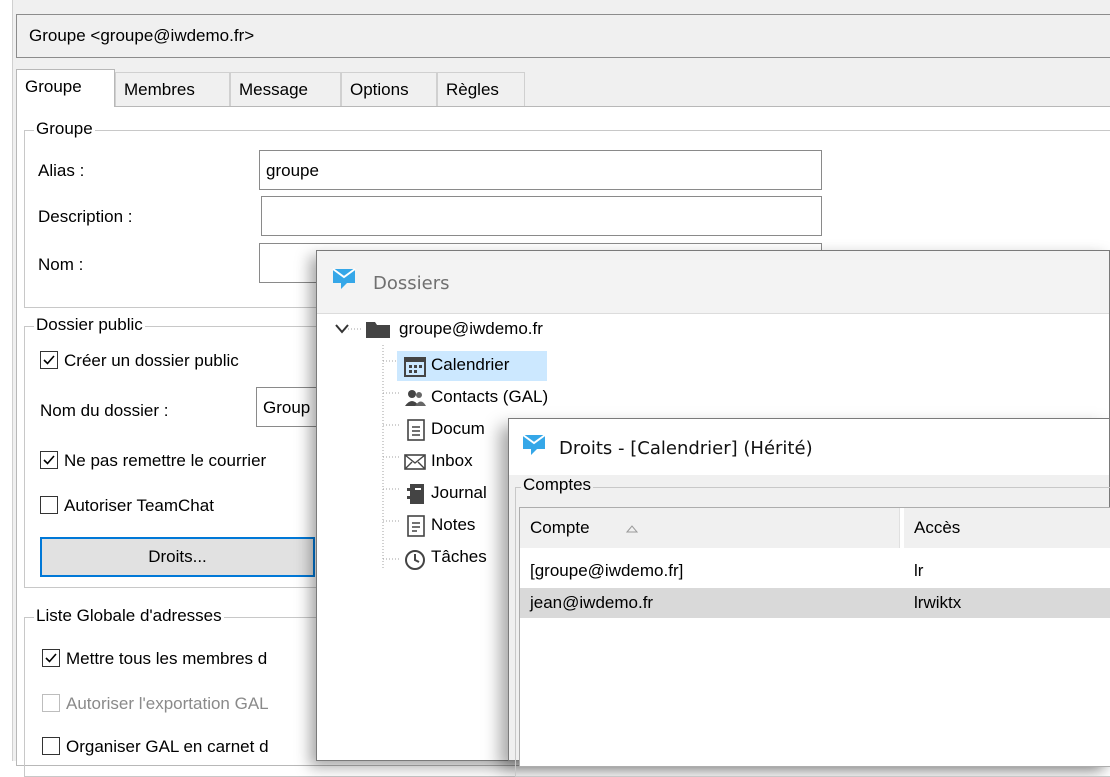  What do you see at coordinates (560, 527) in the screenshot?
I see `column-header-account-label: Compte` at bounding box center [560, 527].